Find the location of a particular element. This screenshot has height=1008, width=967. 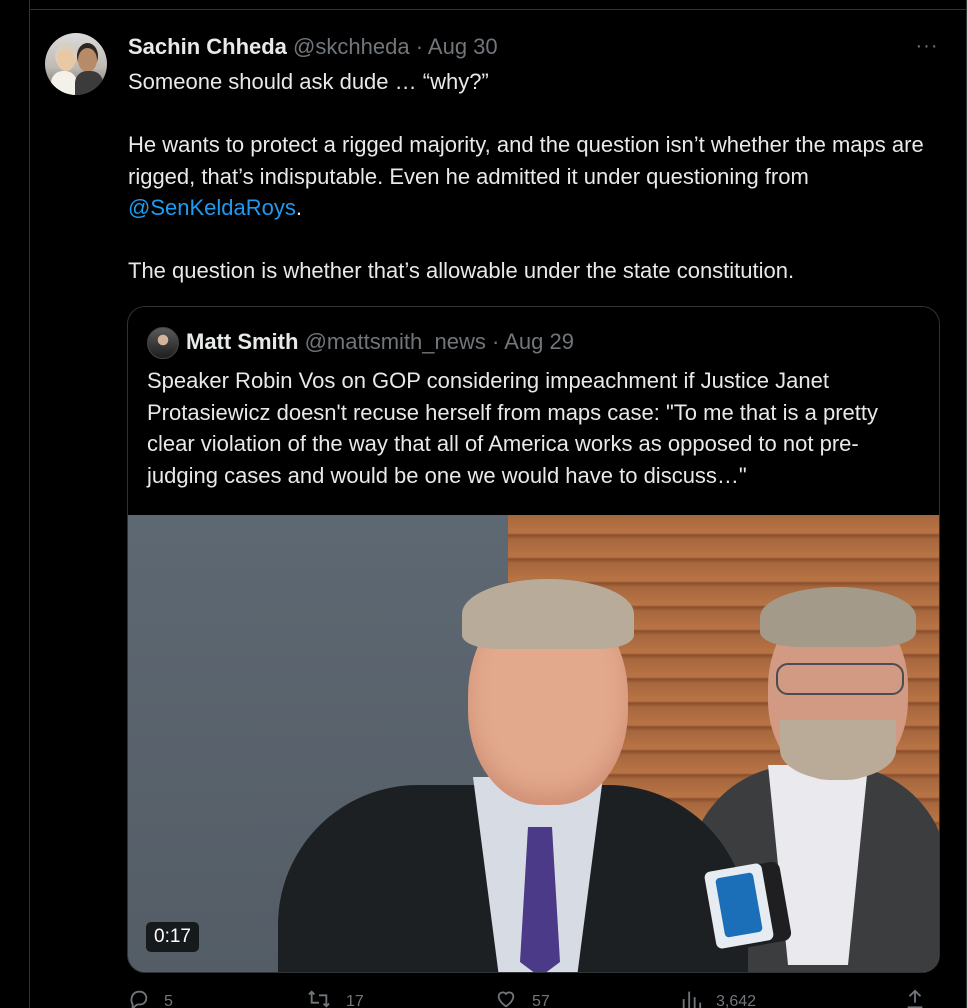

reply-icon is located at coordinates (139, 998).